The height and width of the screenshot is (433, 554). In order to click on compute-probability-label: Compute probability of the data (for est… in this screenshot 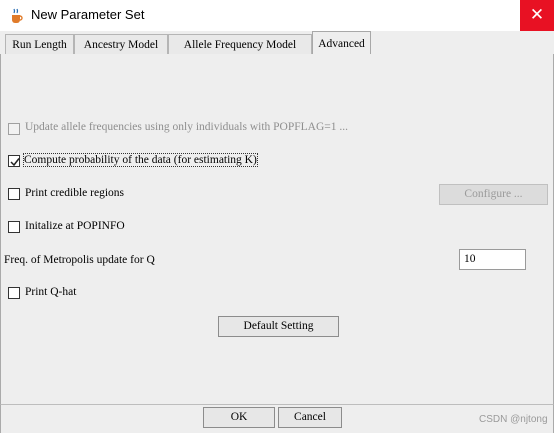, I will do `click(140, 160)`.